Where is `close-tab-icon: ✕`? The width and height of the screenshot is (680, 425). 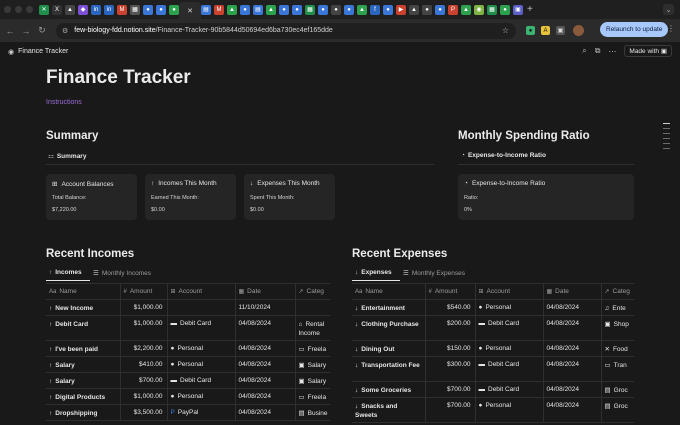
close-tab-icon: ✕ is located at coordinates (190, 11).